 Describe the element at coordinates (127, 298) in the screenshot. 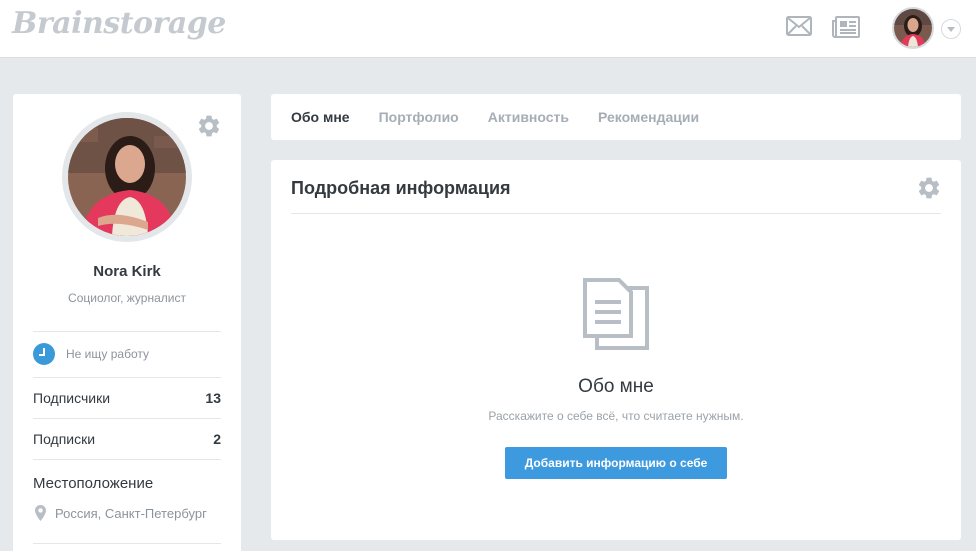

I see `profile-role: Социолог, журналист` at that location.